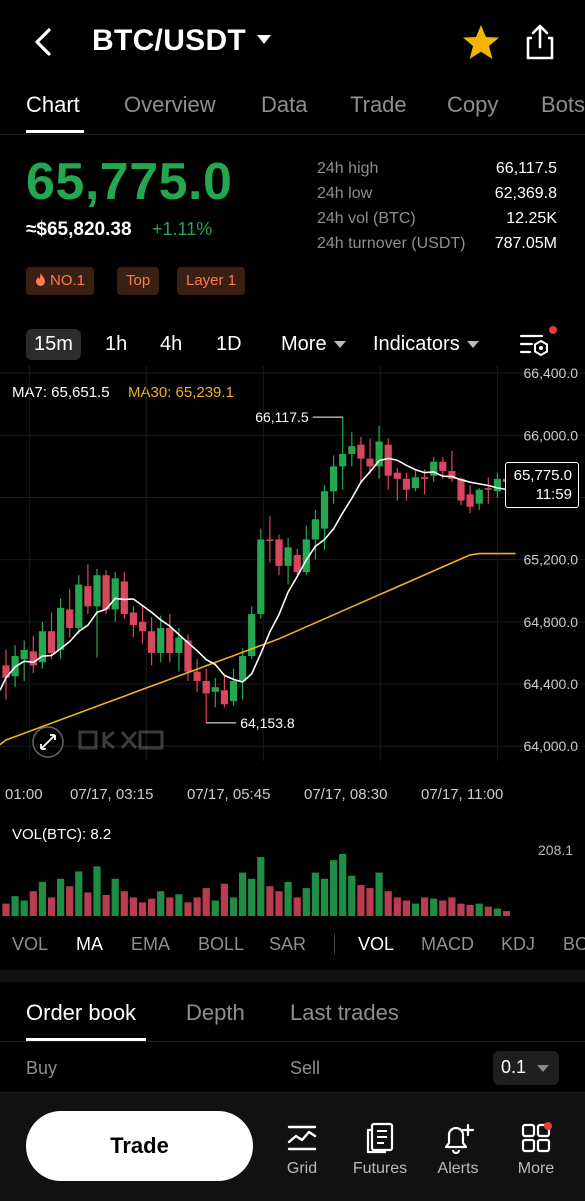 Image resolution: width=585 pixels, height=1201 pixels. What do you see at coordinates (339, 345) in the screenshot?
I see `more-caret-icon` at bounding box center [339, 345].